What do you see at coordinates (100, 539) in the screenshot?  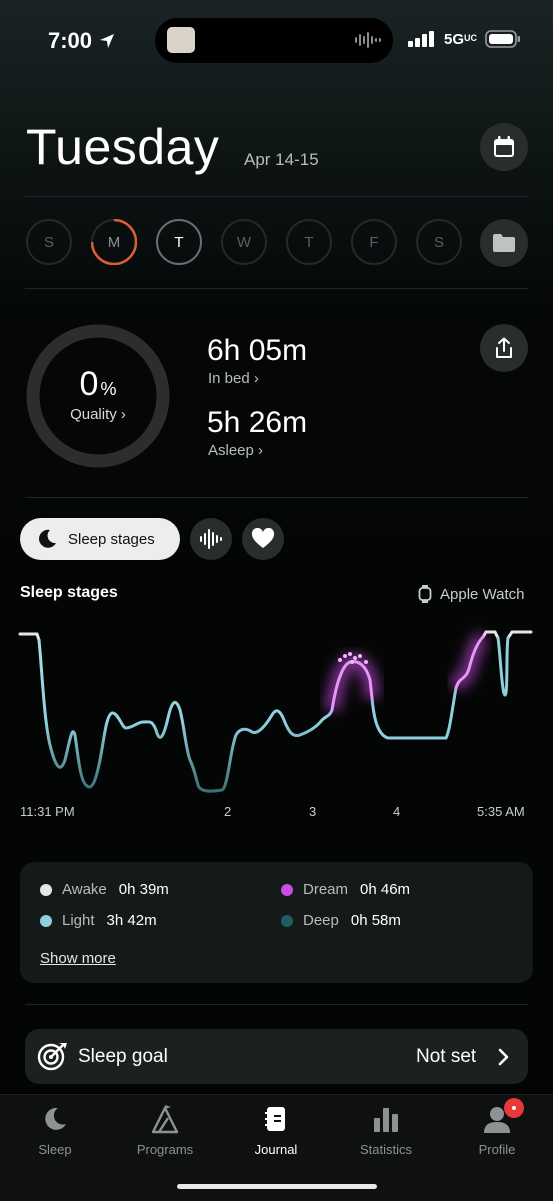 I see `sleep-stages-chip: Sleep stages` at bounding box center [100, 539].